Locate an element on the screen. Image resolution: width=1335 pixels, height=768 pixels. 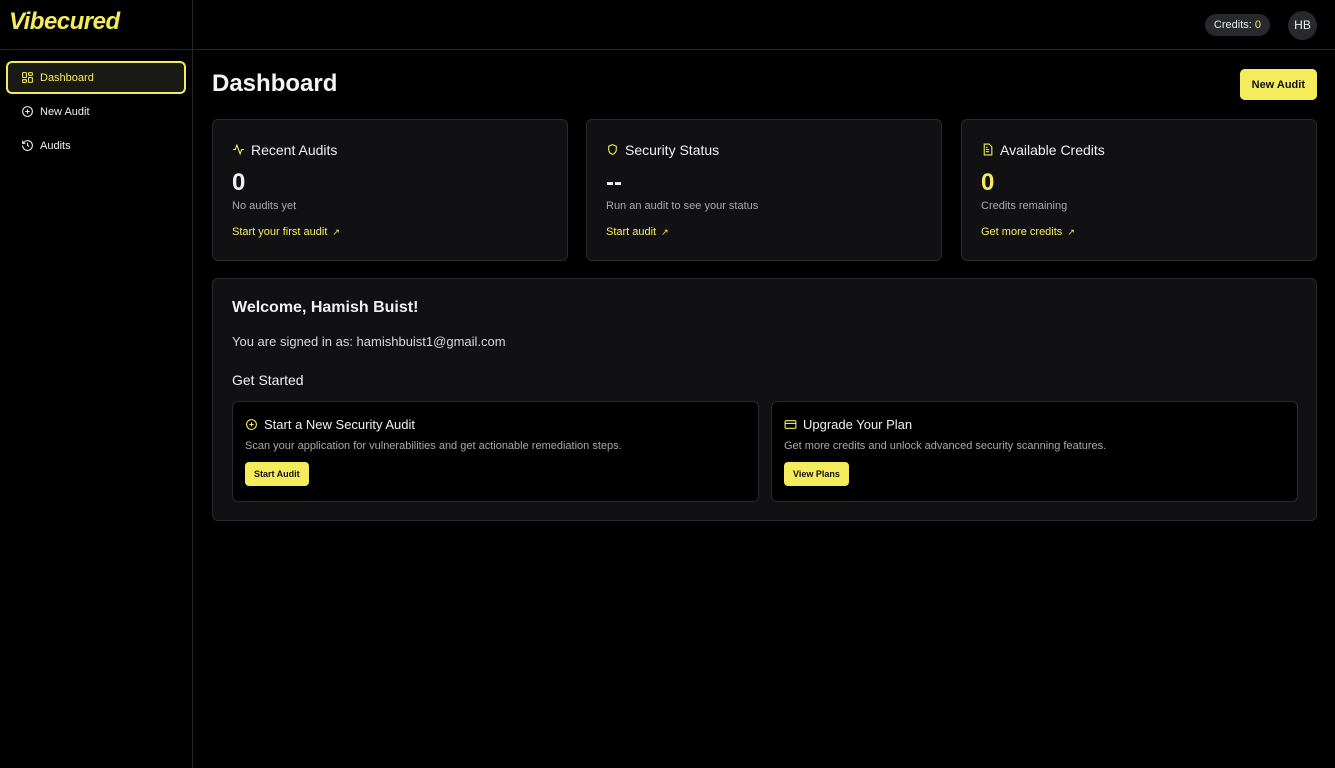
sidebar-item-label: New Audit is located at coordinates (65, 111).